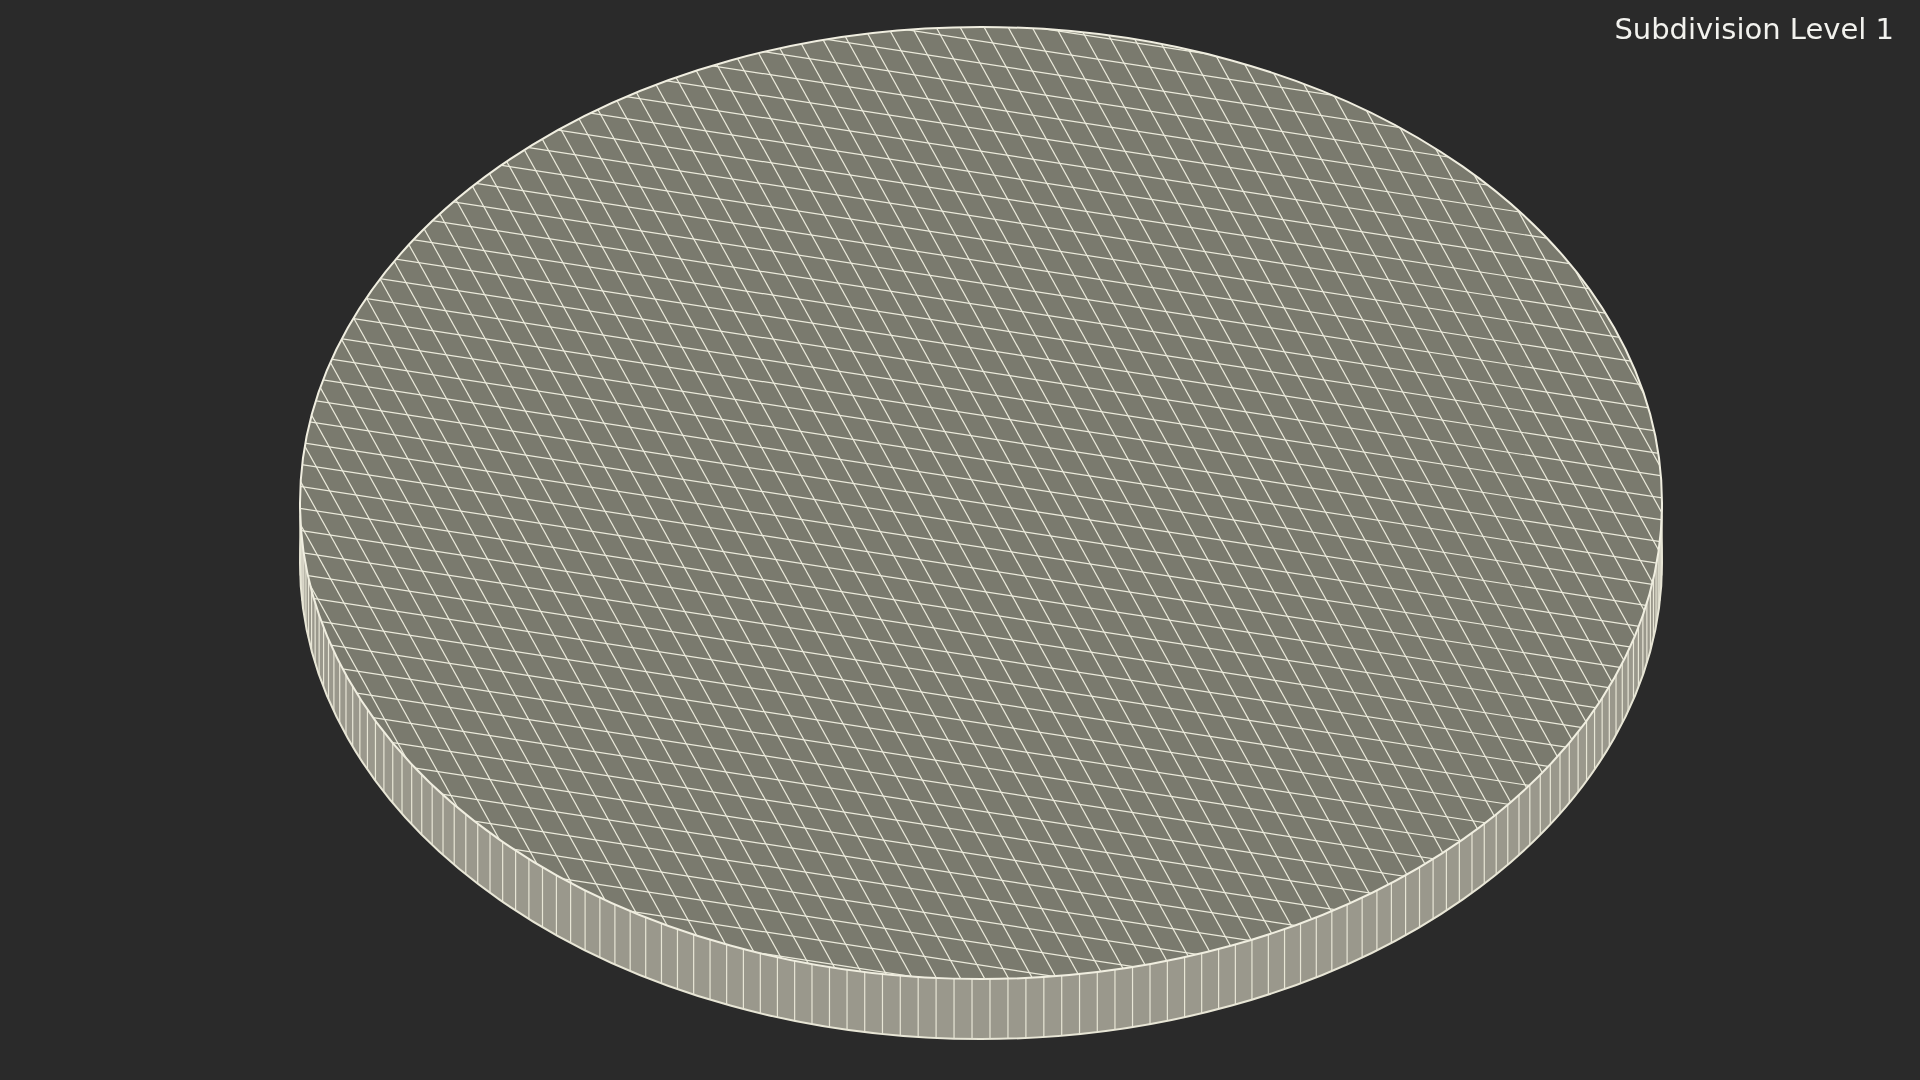 The height and width of the screenshot is (1080, 1920). Describe the element at coordinates (1754, 28) in the screenshot. I see `subdivision-level-label: Subdivision Level 1` at that location.